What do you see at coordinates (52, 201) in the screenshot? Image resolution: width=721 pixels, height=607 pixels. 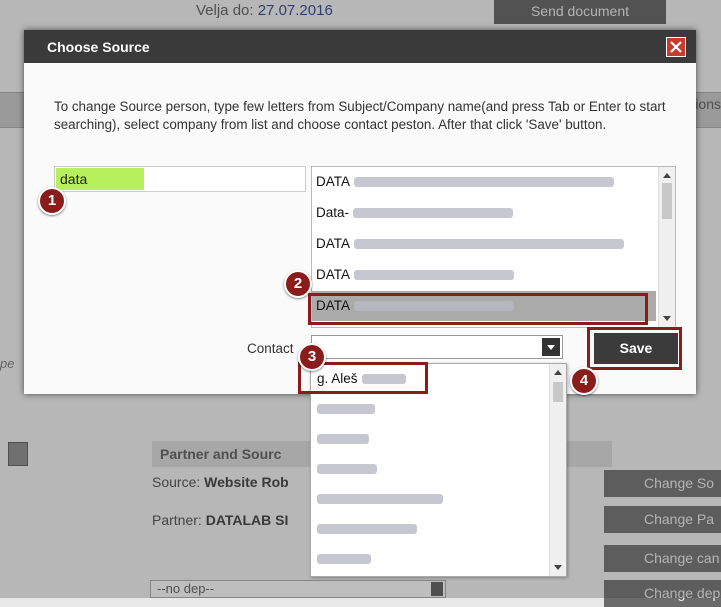 I see `callout-marker-1: 1` at bounding box center [52, 201].